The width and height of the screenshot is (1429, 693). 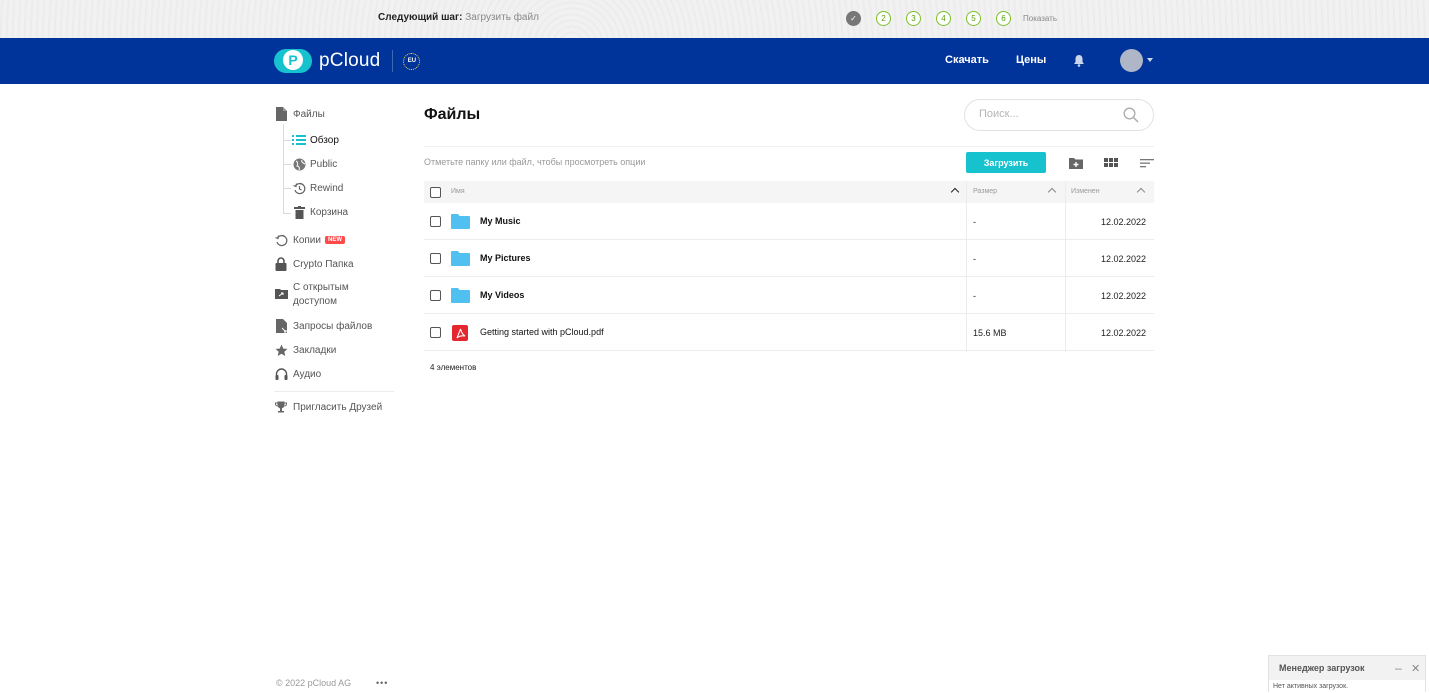 What do you see at coordinates (338, 407) in the screenshot?
I see `sidebar-item-label: Пригласить Друзей` at bounding box center [338, 407].